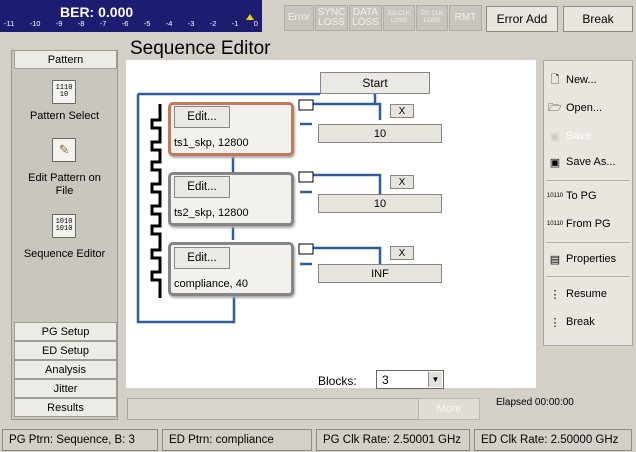  What do you see at coordinates (80, 440) in the screenshot?
I see `pg-pattern-status: PG Ptrn: Sequence, B: 3` at bounding box center [80, 440].